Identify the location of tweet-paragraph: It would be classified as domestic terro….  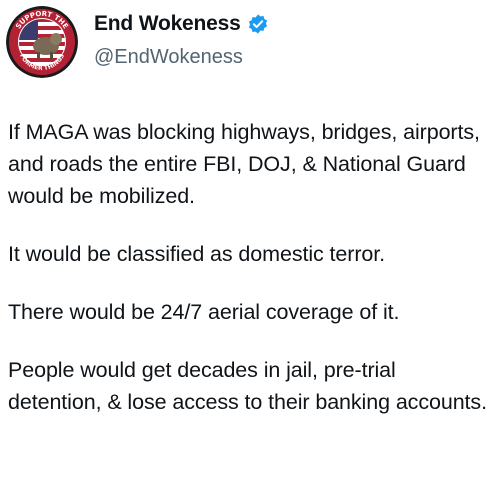
(196, 254).